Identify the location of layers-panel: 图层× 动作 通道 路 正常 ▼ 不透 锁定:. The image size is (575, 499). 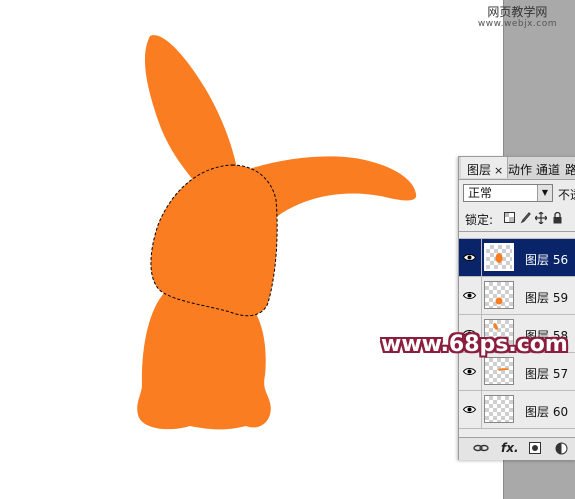
(516, 308).